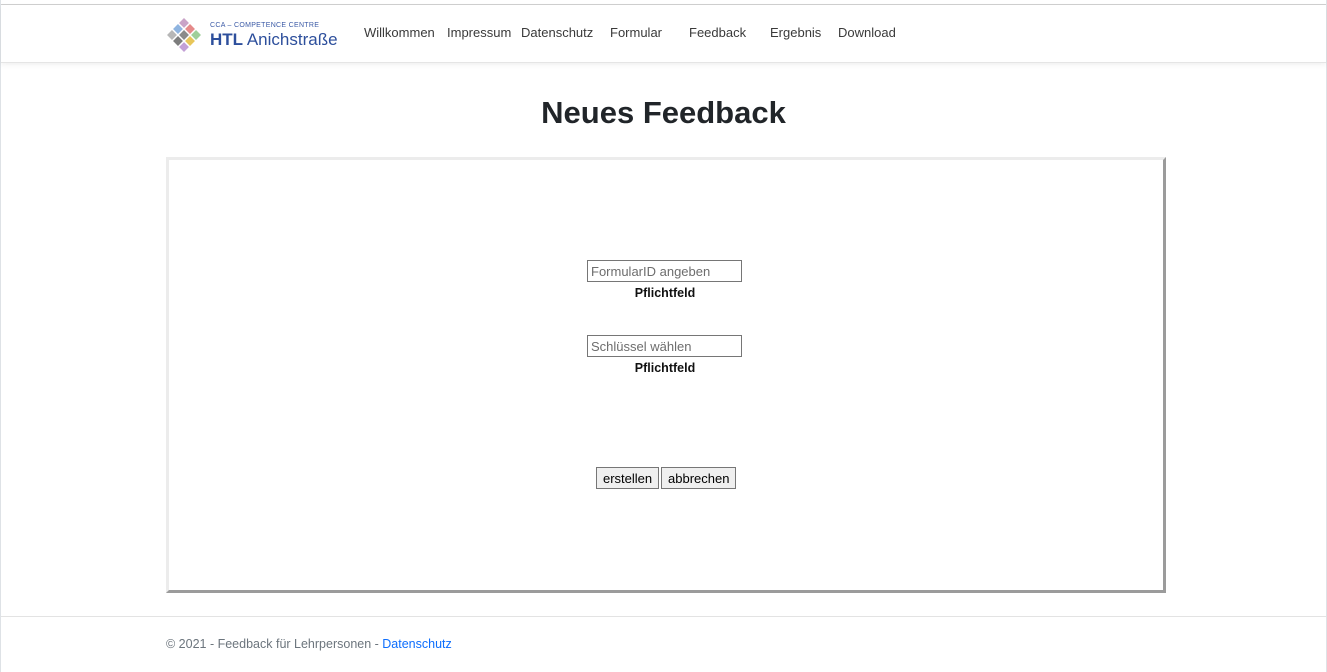 The height and width of the screenshot is (672, 1327). Describe the element at coordinates (664, 346) in the screenshot. I see `key-input` at that location.